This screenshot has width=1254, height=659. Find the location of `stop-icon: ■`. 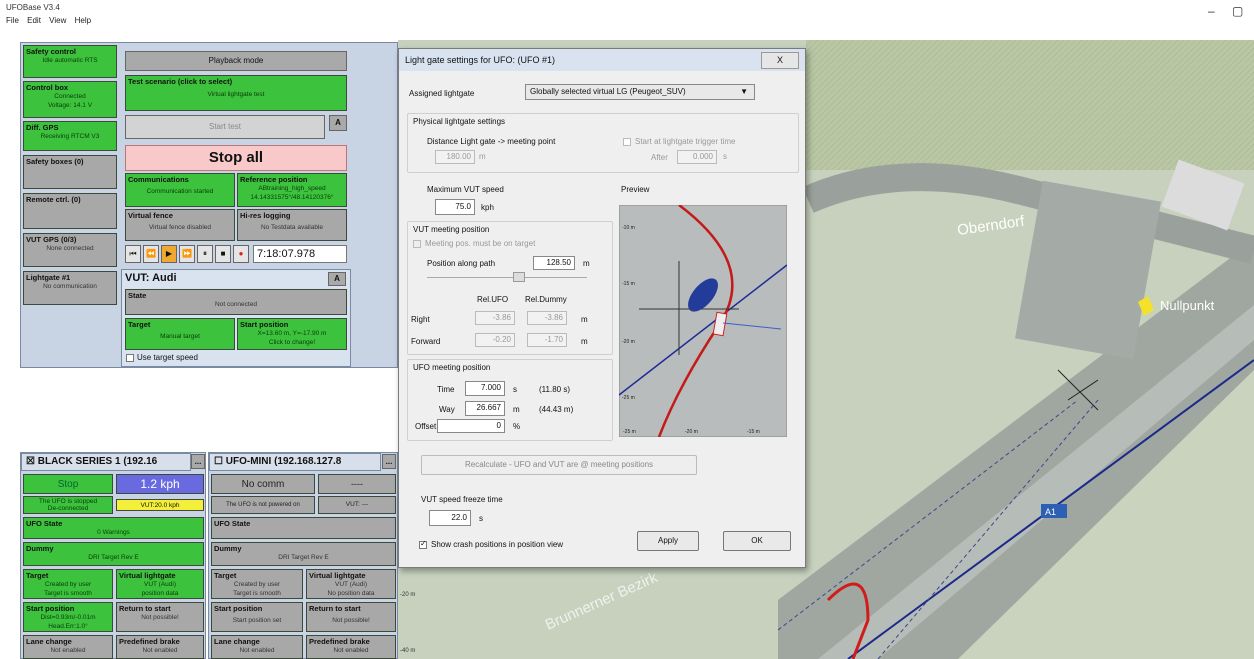

stop-icon: ■ is located at coordinates (223, 254).